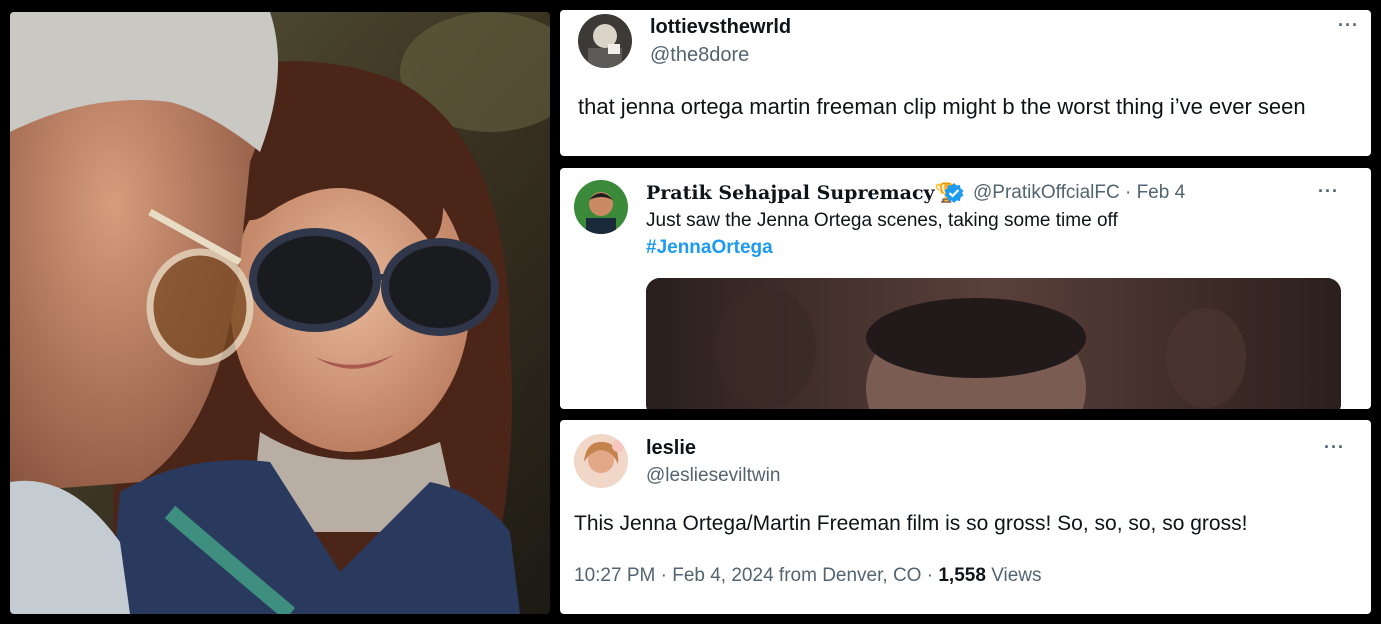 This screenshot has height=624, width=1381. Describe the element at coordinates (709, 248) in the screenshot. I see `hashtag-link: #JennaOrtega` at that location.